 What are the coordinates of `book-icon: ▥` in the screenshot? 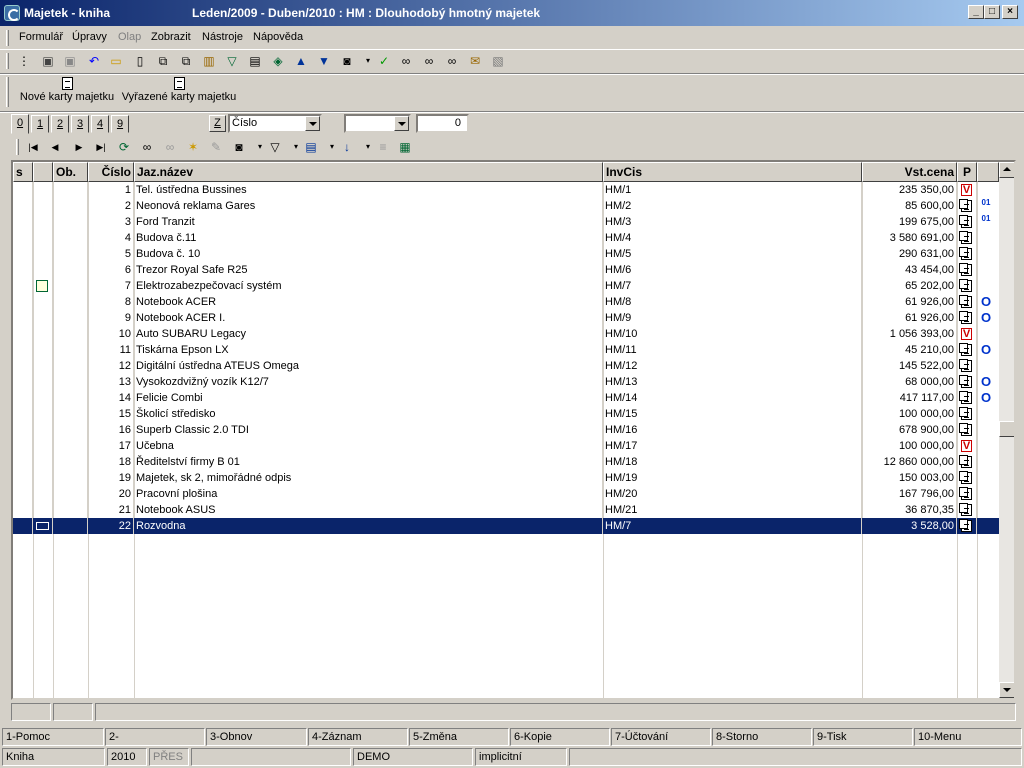 It's located at (209, 61).